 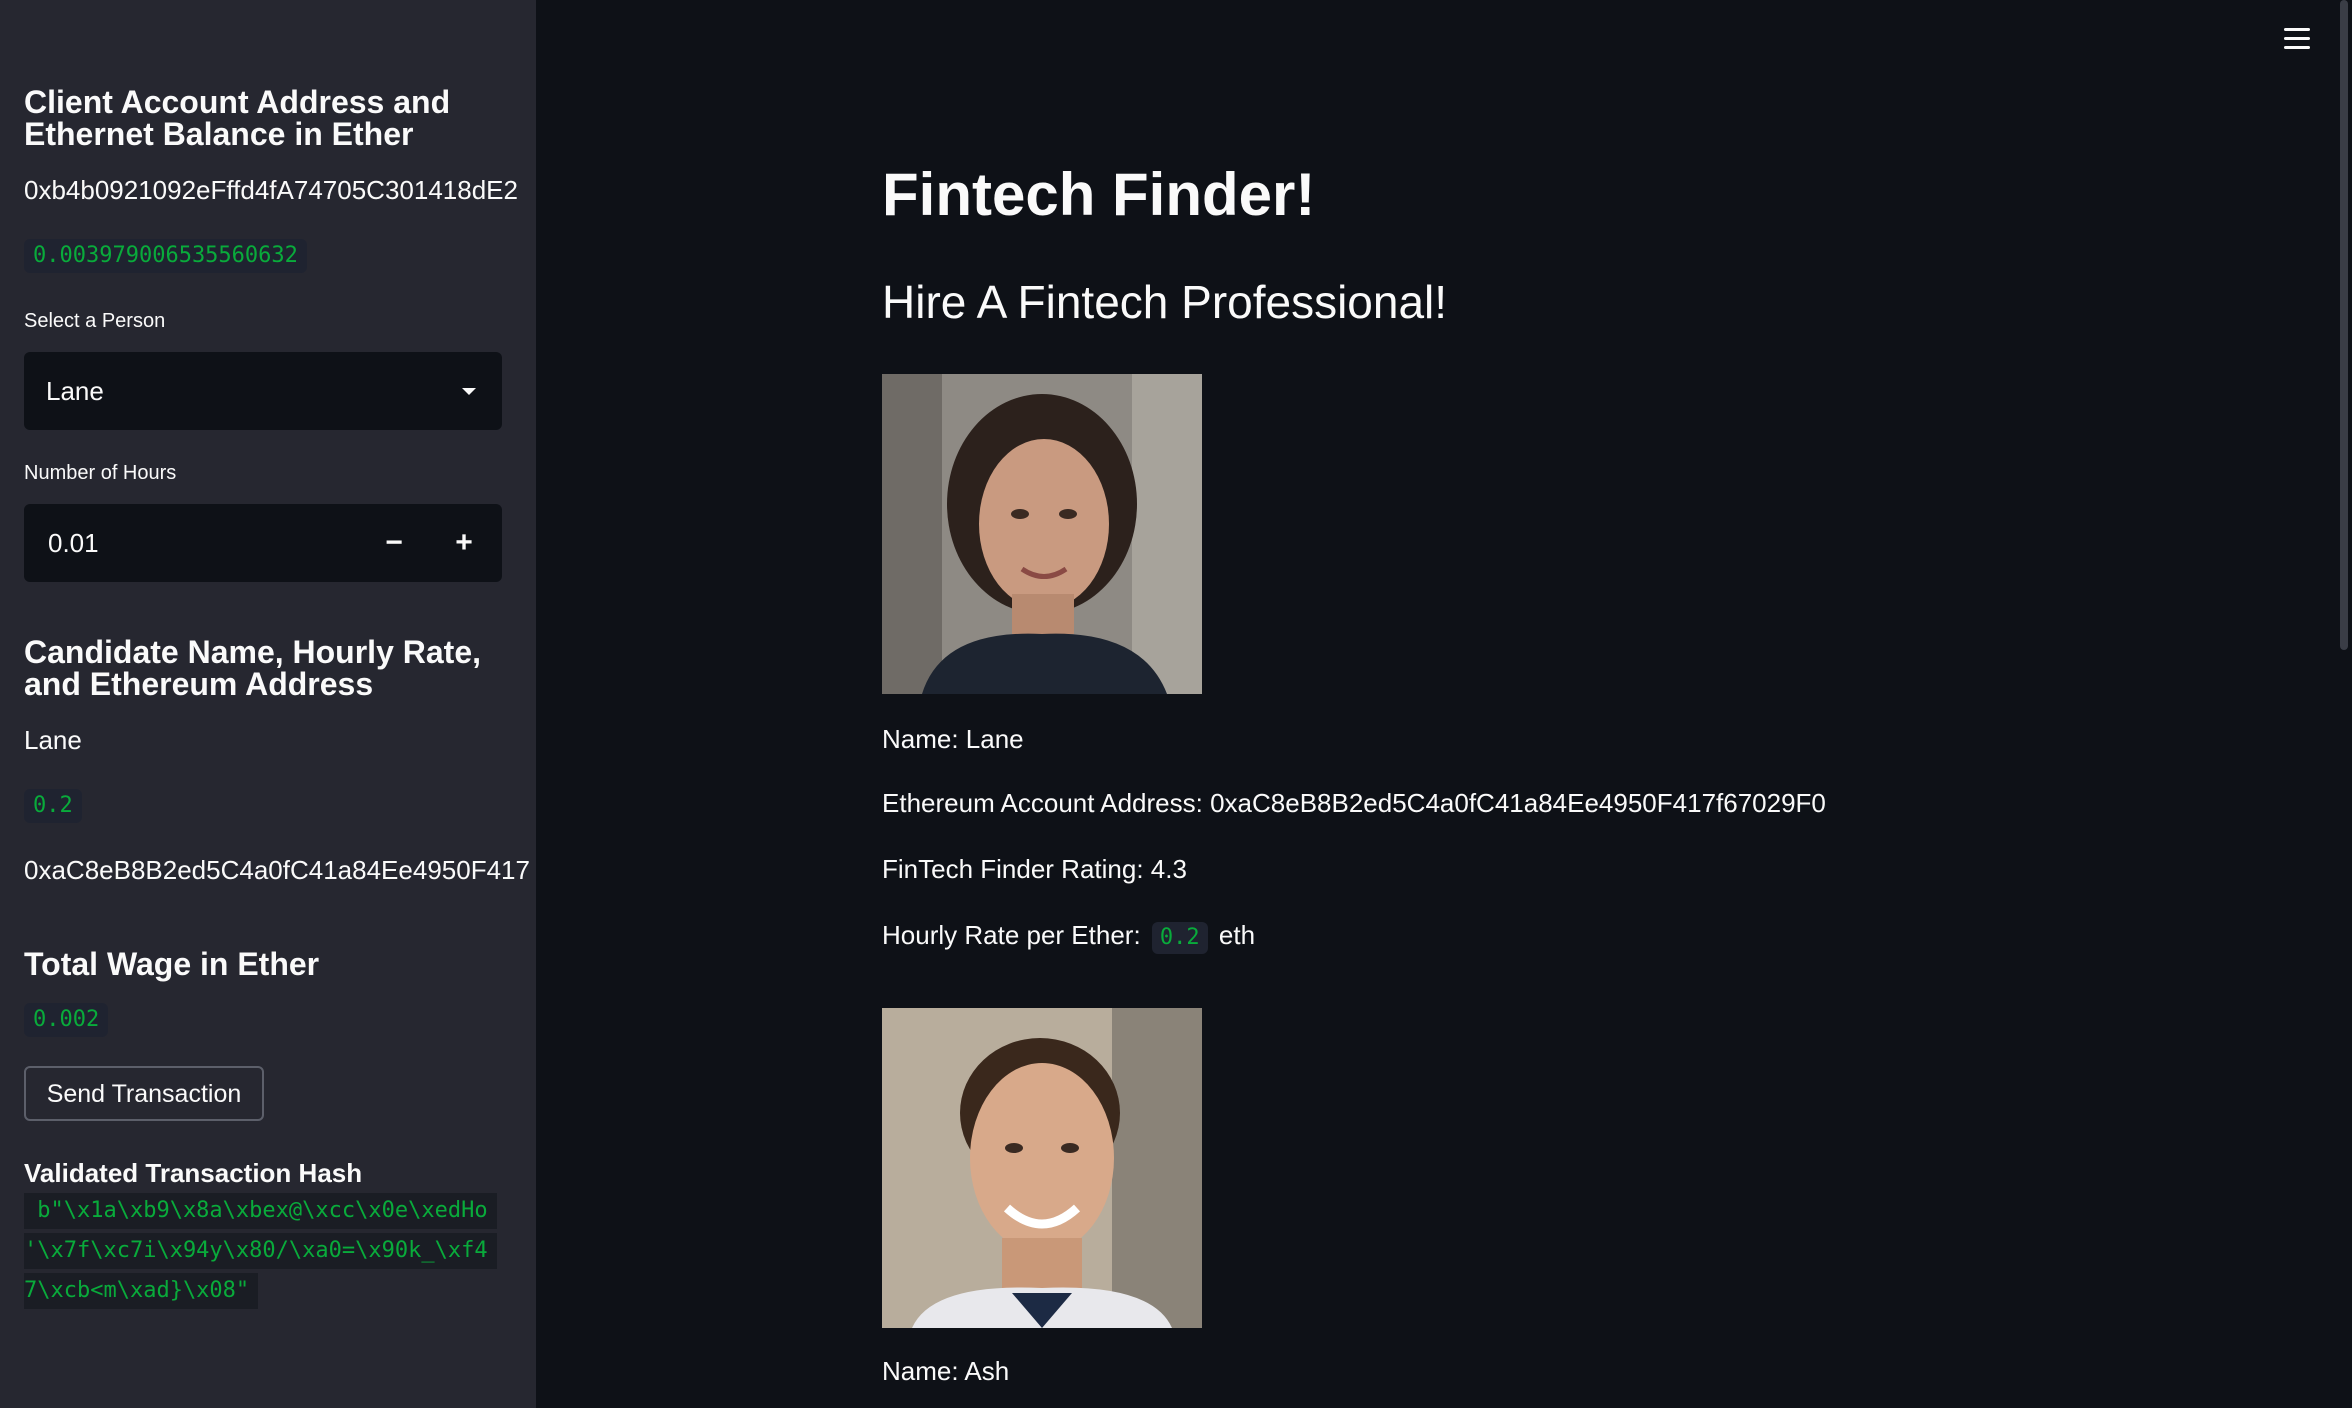 What do you see at coordinates (172, 964) in the screenshot?
I see `wage-heading: Total Wage in Ether` at bounding box center [172, 964].